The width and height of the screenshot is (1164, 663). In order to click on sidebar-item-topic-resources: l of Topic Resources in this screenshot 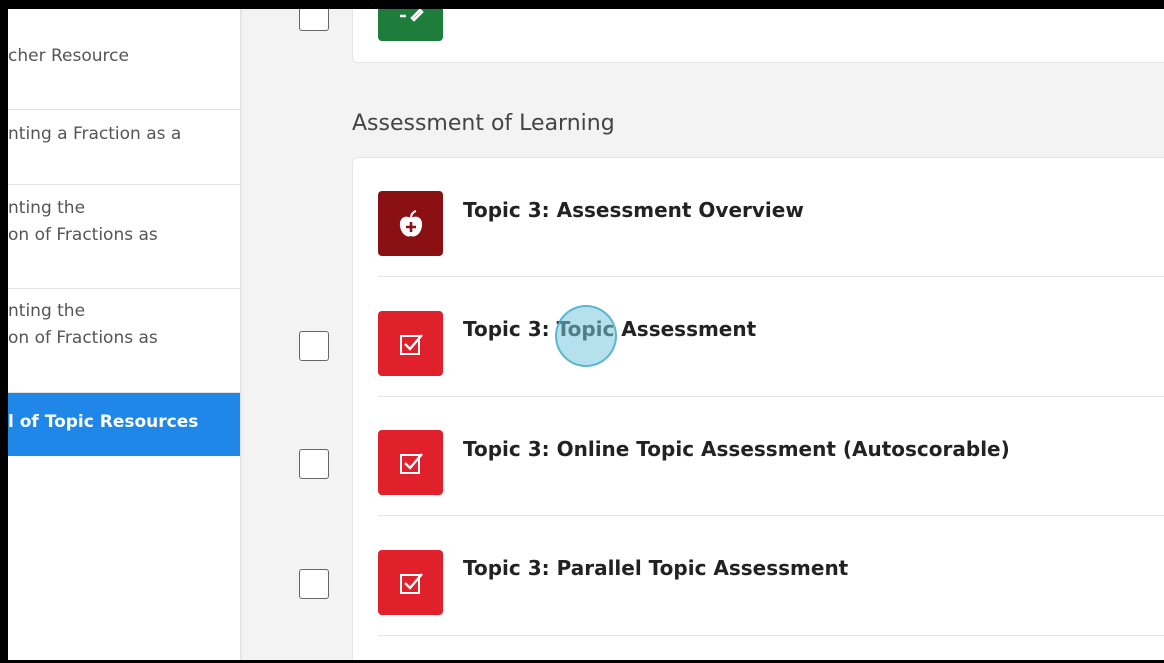, I will do `click(124, 424)`.